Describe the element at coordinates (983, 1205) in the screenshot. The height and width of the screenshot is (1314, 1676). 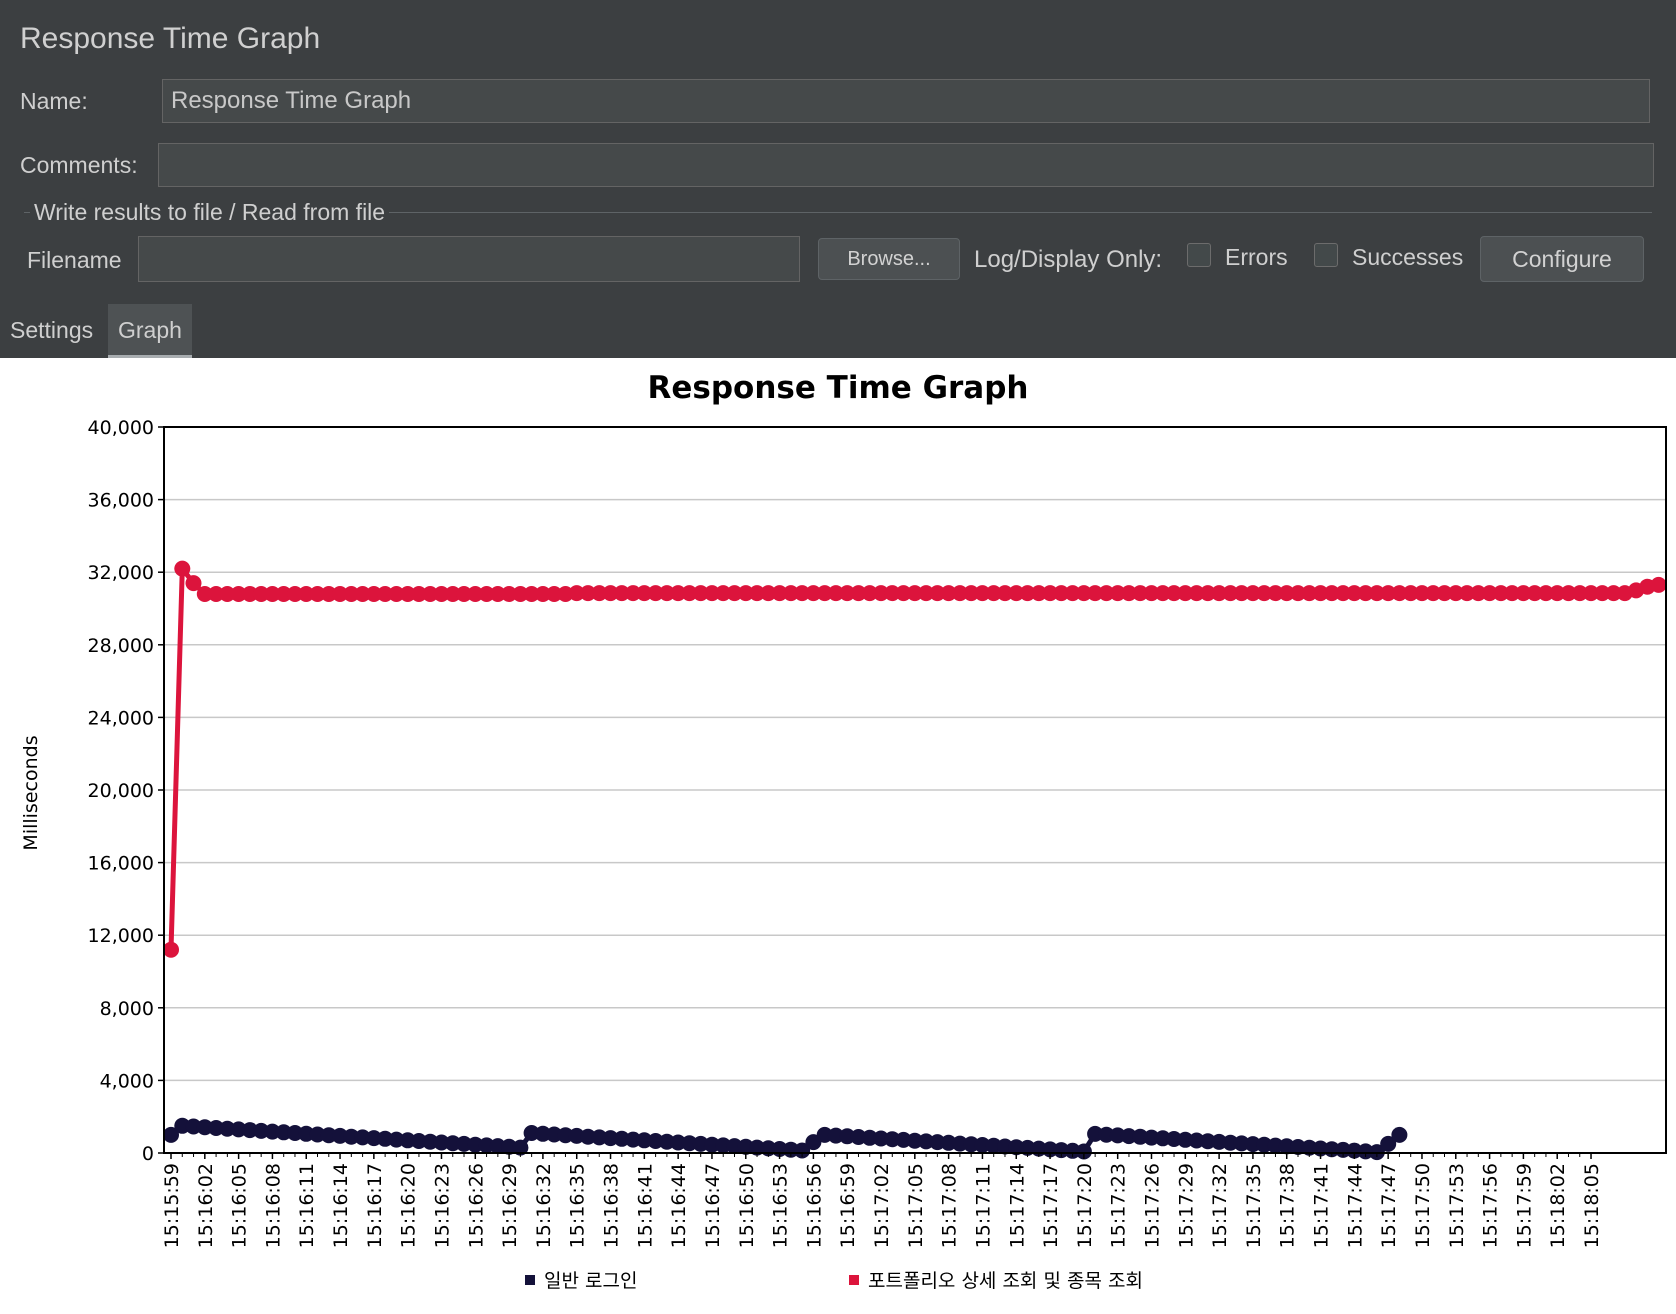
I see `x-tick-label: 15:17:11` at that location.